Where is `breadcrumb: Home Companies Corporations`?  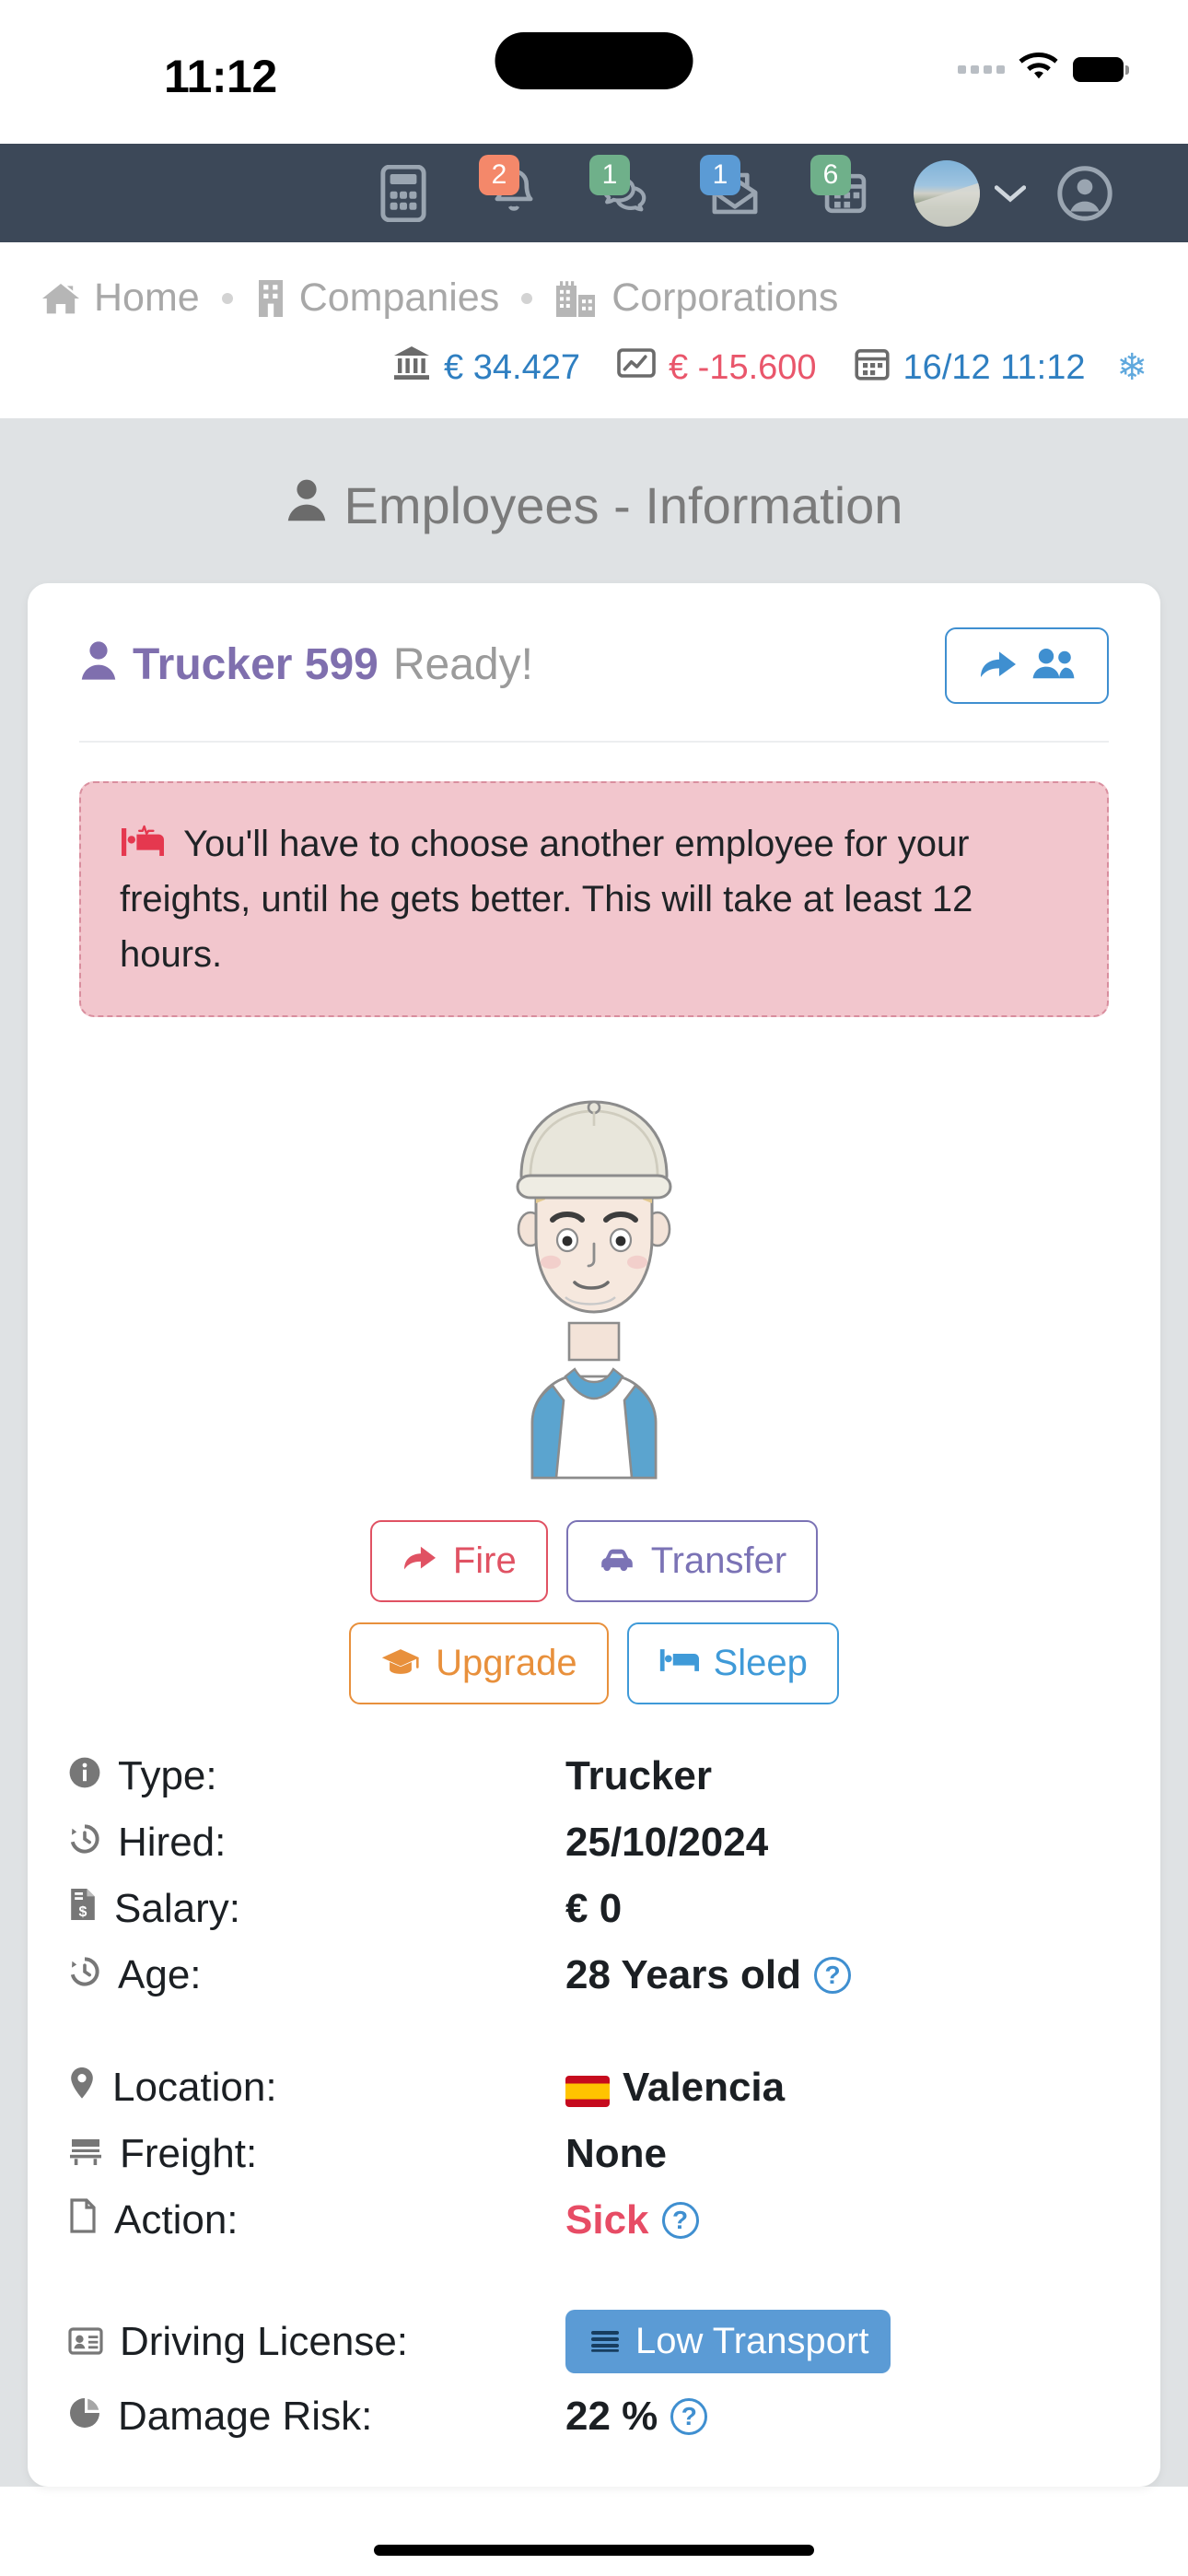 breadcrumb: Home Companies Corporations is located at coordinates (594, 281).